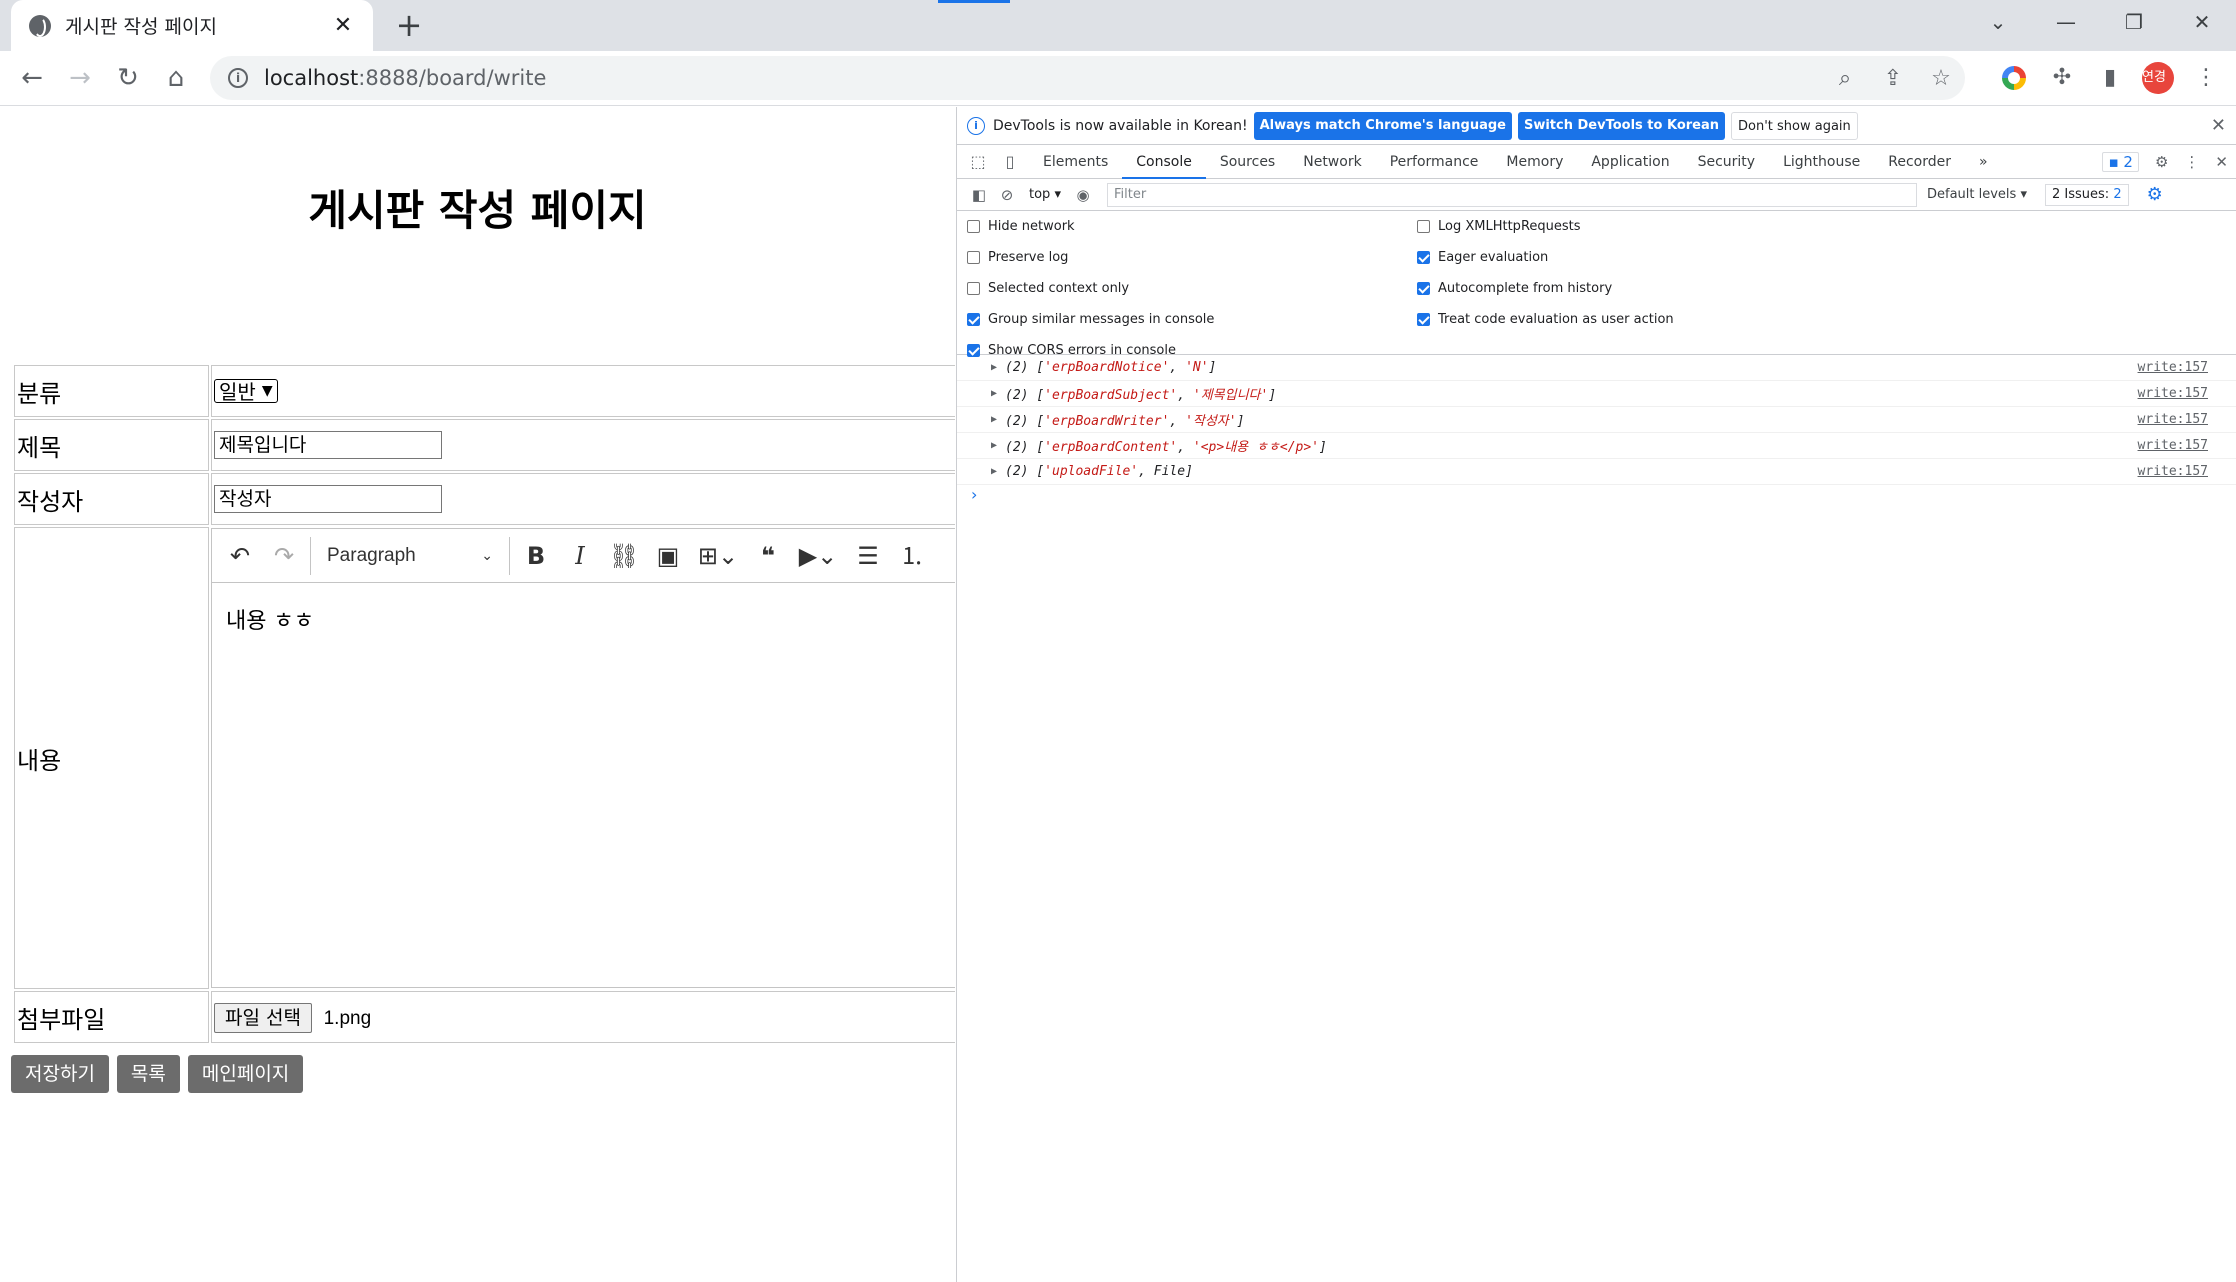 This screenshot has width=2236, height=1282. I want to click on setting-option: Selected context only, so click(1048, 288).